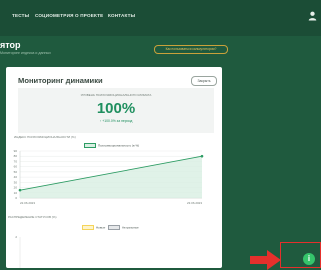  I want to click on nav-item-sociometry: СОЦИОМЕТРИЯ, so click(54, 15).